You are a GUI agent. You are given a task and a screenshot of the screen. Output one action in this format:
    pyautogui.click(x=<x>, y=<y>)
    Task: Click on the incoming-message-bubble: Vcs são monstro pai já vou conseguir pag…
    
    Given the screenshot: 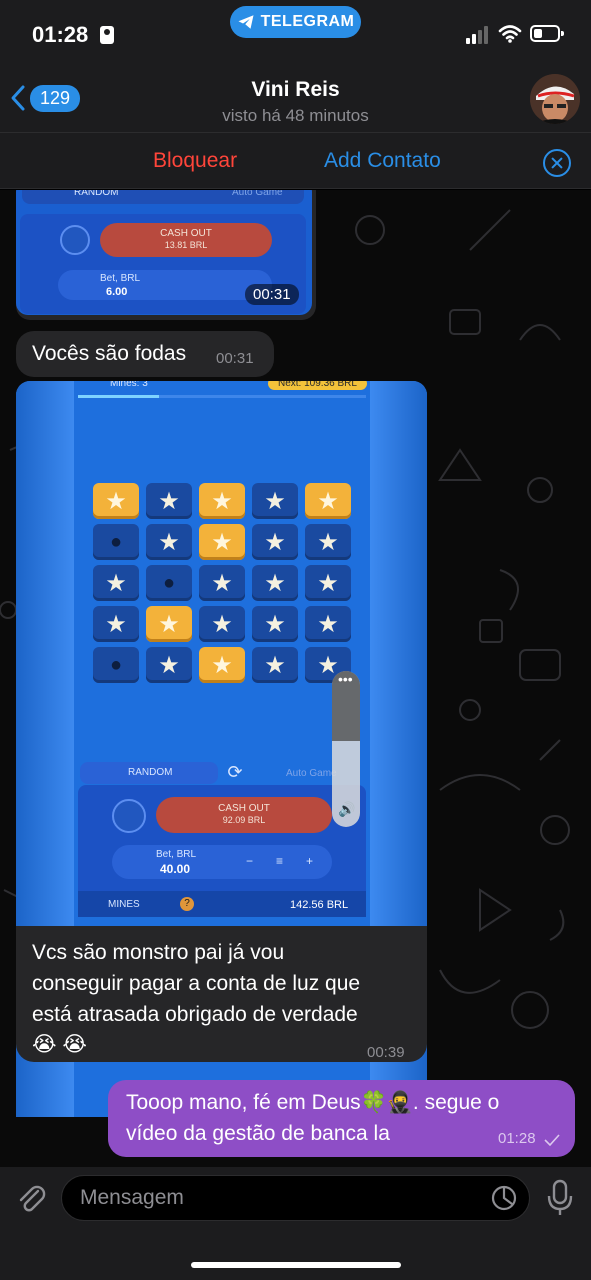 What is the action you would take?
    pyautogui.click(x=221, y=994)
    